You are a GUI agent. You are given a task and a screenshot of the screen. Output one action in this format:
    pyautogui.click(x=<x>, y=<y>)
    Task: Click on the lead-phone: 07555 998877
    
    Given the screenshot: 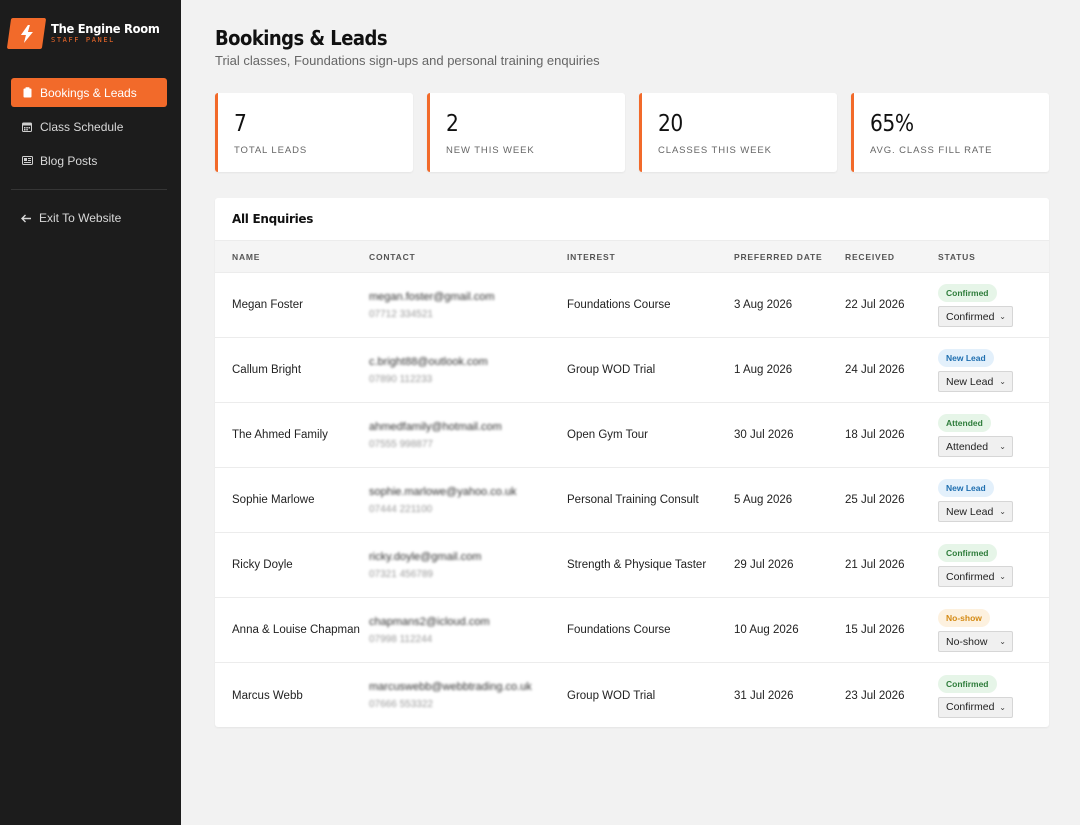 What is the action you would take?
    pyautogui.click(x=468, y=444)
    